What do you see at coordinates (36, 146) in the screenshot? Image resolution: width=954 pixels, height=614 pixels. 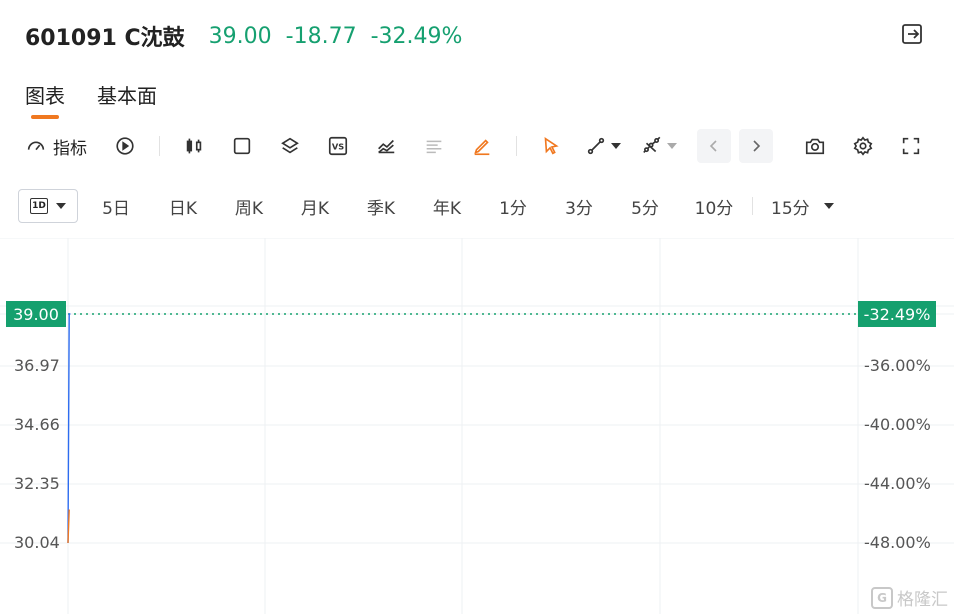 I see `gauge-icon` at bounding box center [36, 146].